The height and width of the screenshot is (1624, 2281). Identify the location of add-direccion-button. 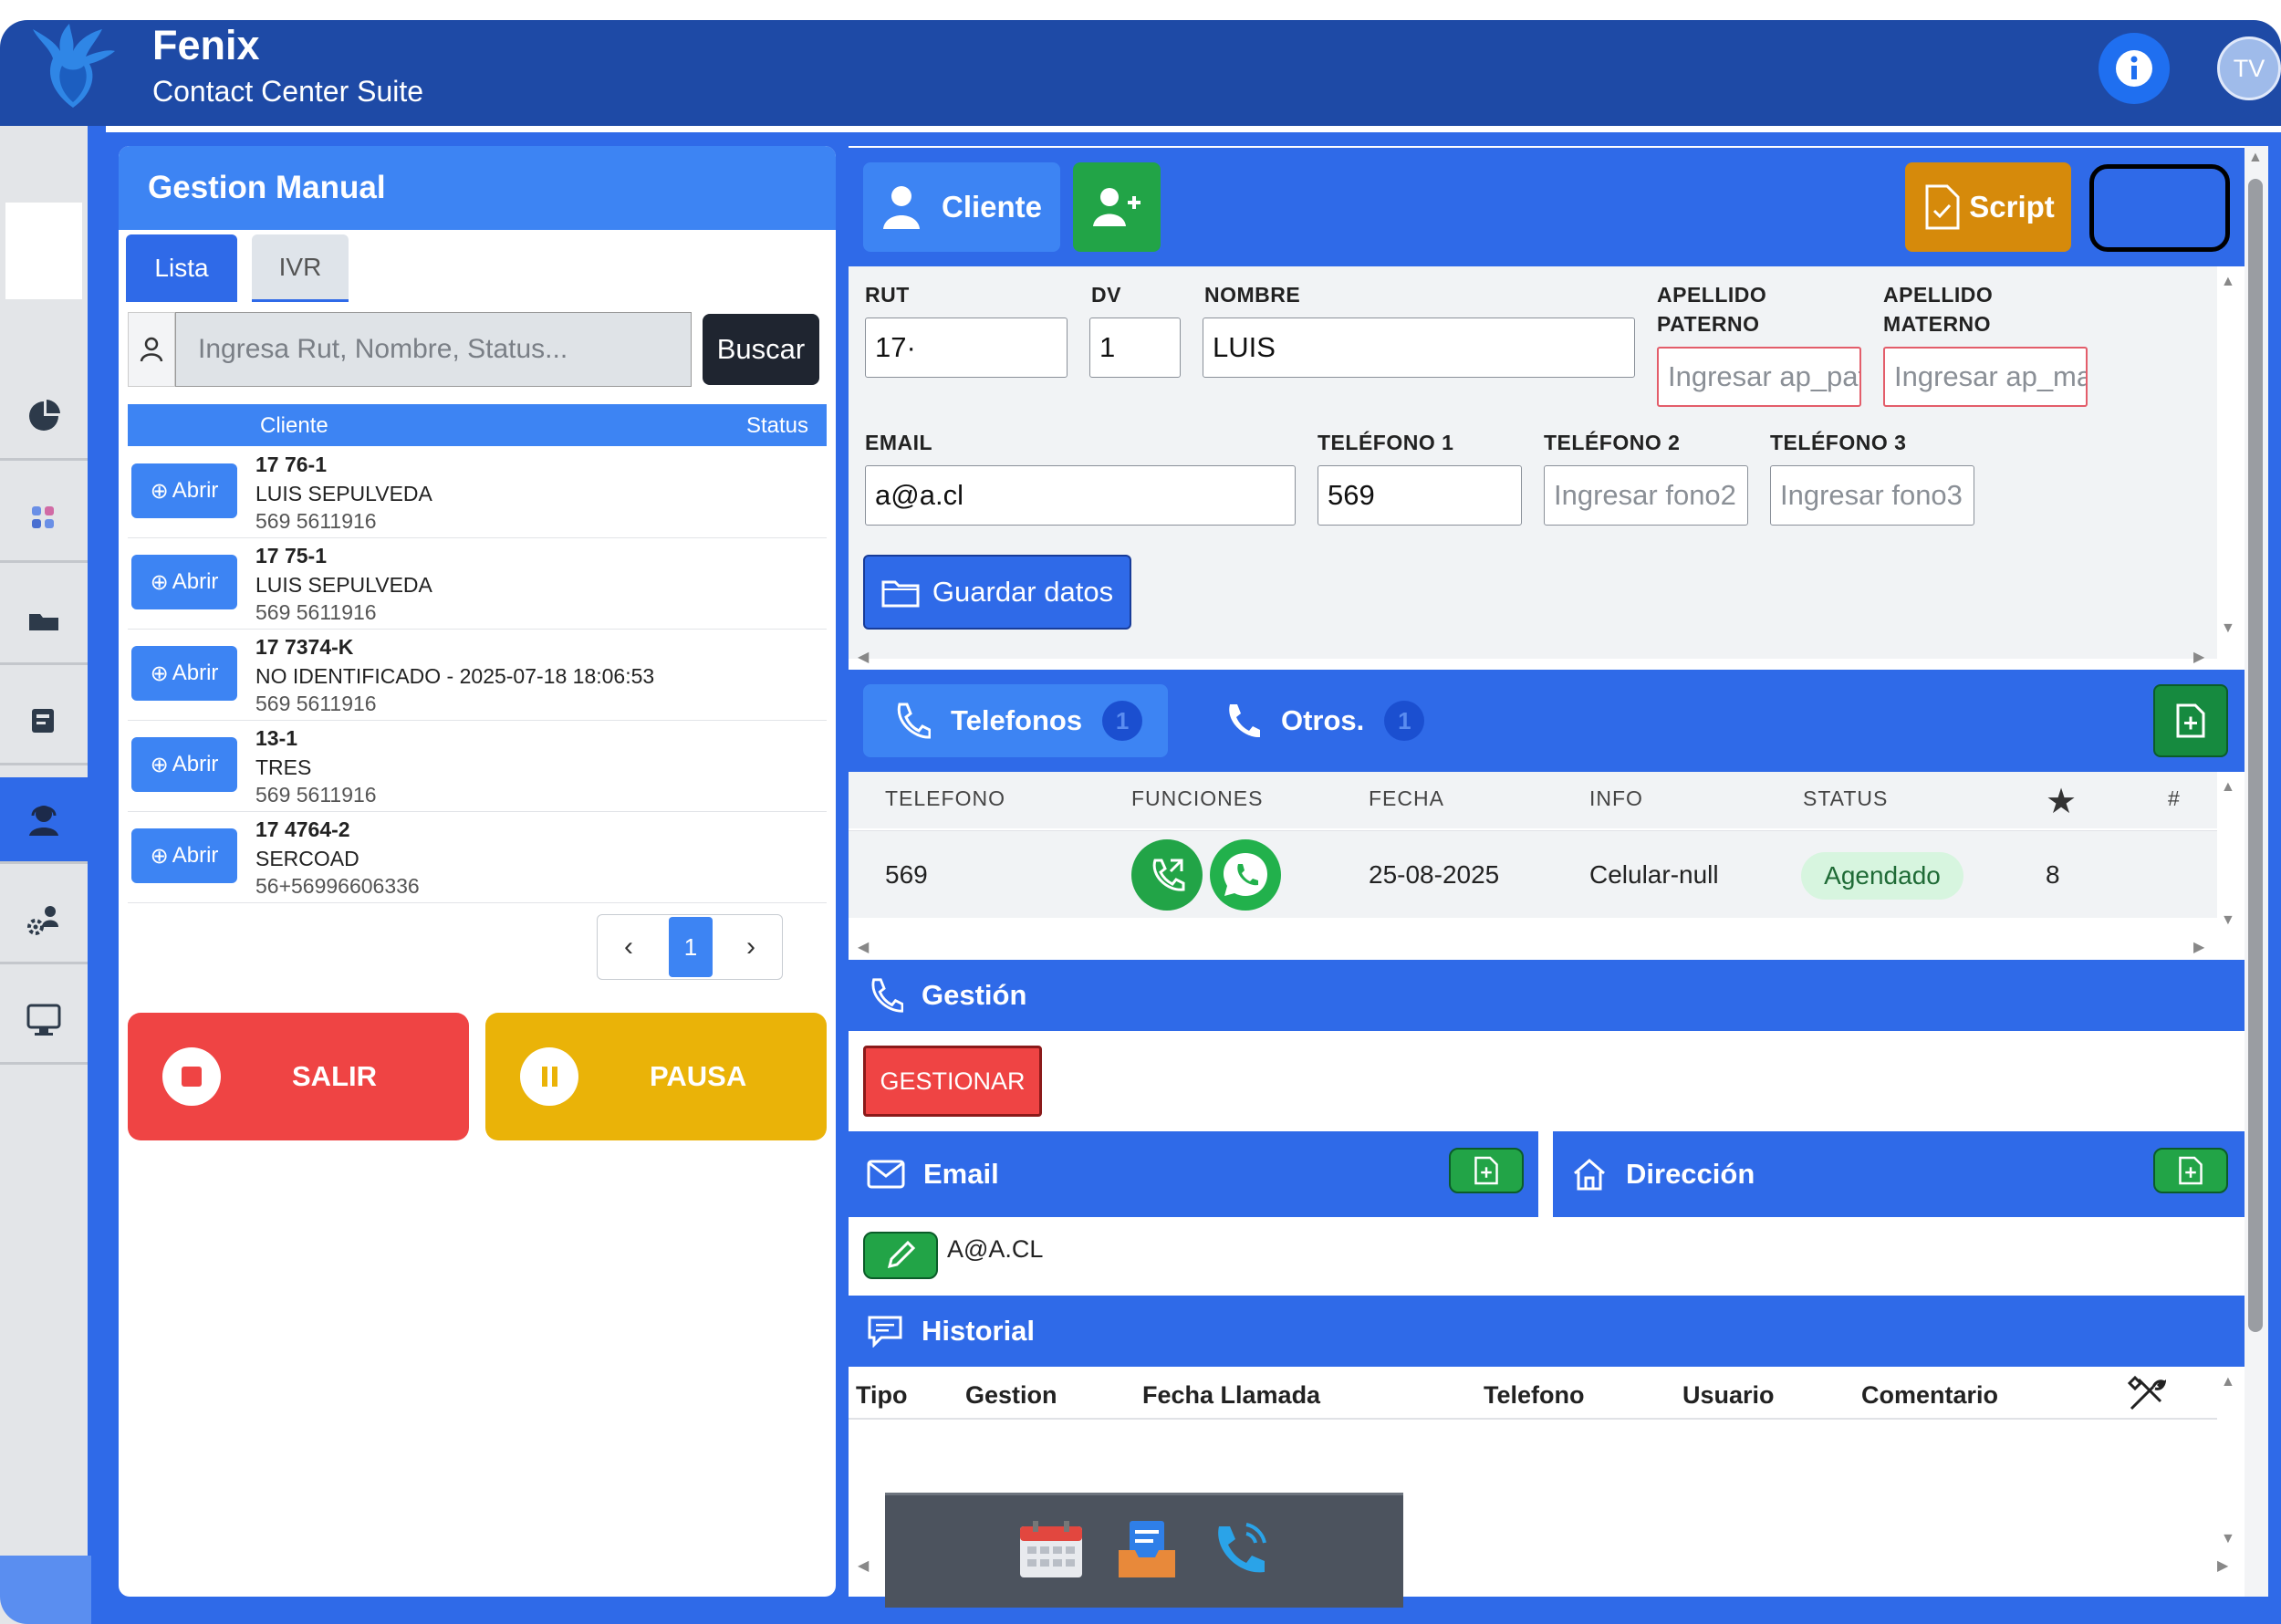
(2190, 1170).